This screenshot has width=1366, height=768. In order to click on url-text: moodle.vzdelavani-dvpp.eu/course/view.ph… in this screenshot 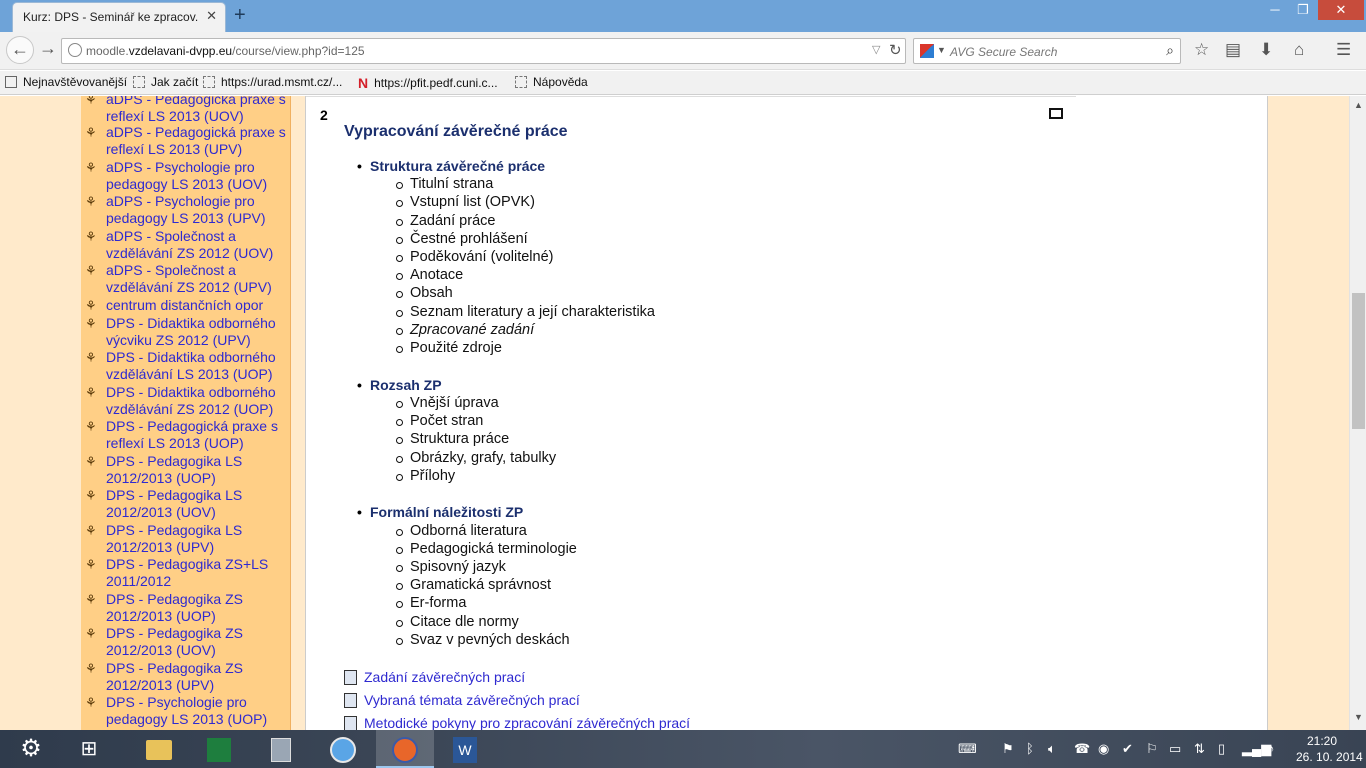, I will do `click(225, 51)`.